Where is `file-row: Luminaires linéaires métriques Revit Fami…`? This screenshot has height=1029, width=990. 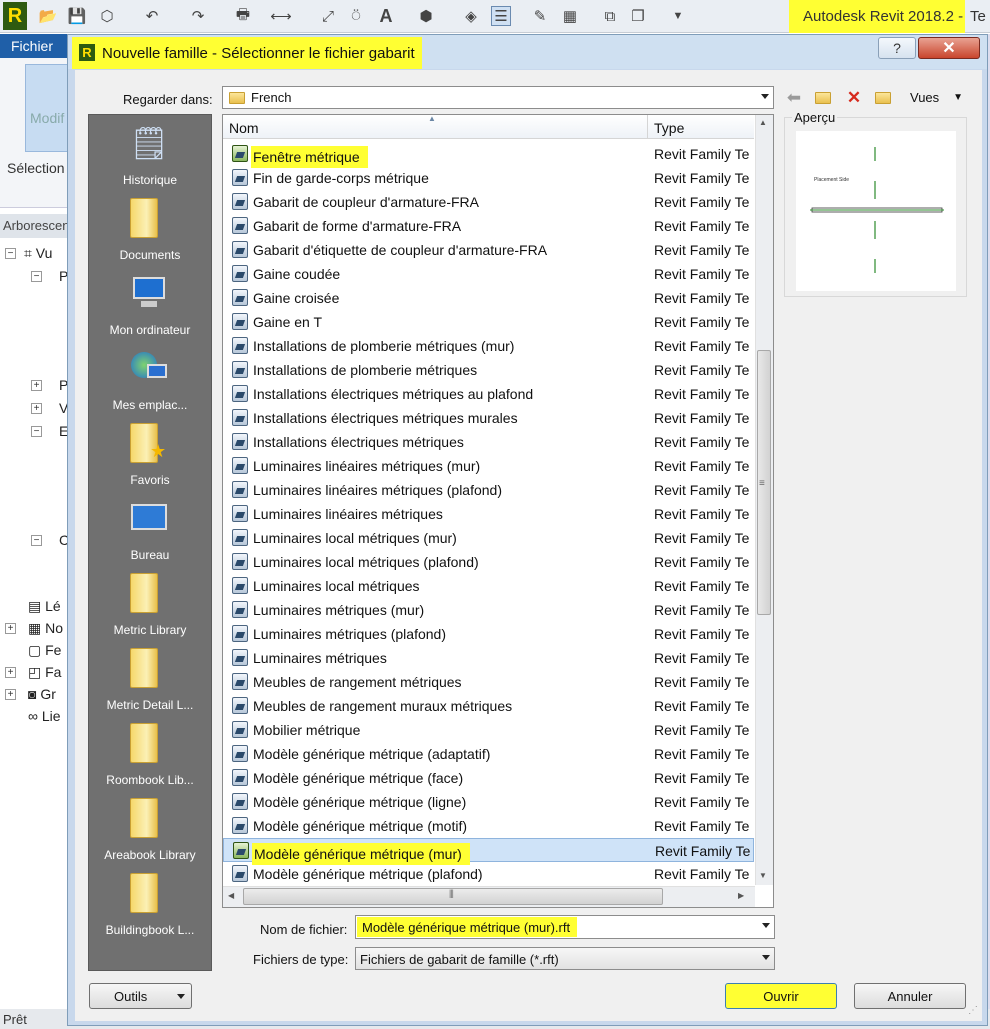
file-row: Luminaires linéaires métriques Revit Fami… is located at coordinates (488, 514).